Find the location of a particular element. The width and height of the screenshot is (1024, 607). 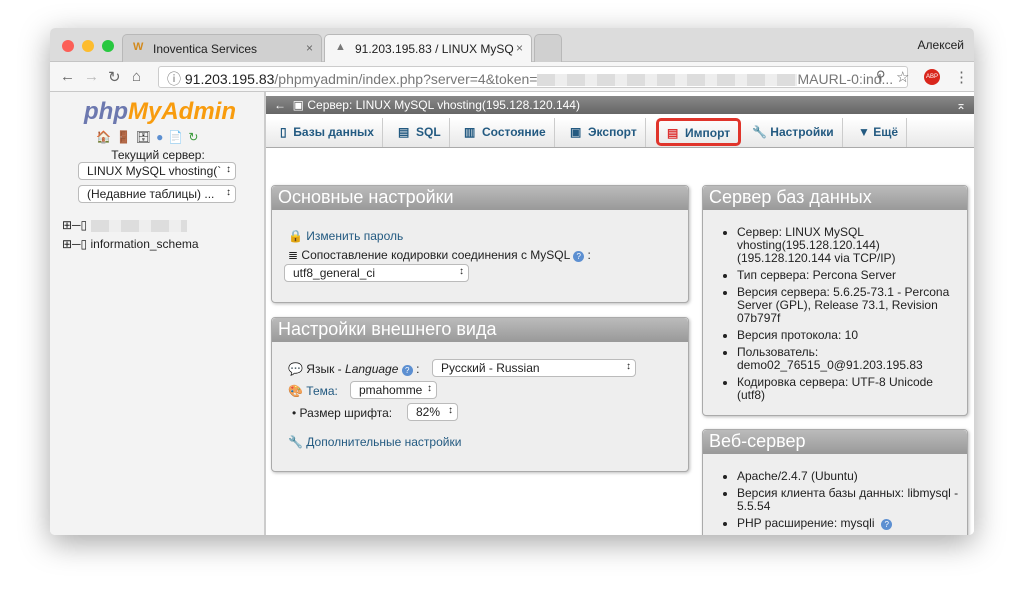

menu-icon: ⋮ is located at coordinates (961, 77).